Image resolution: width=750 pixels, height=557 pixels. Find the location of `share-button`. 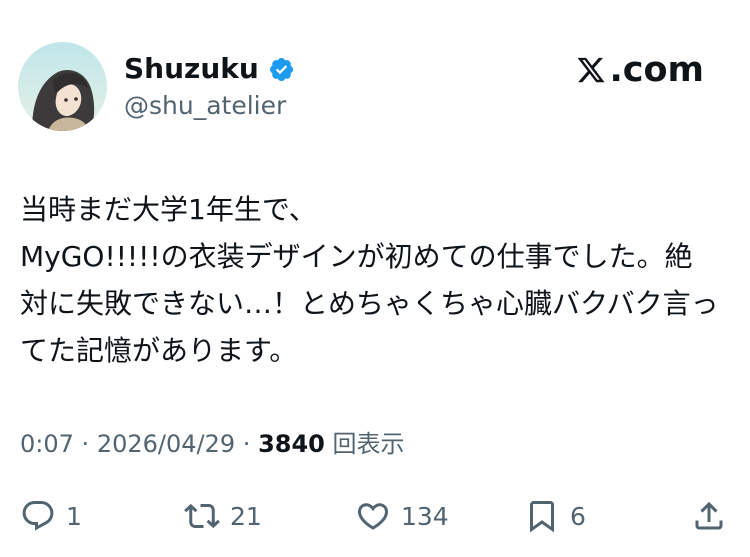

share-button is located at coordinates (709, 516).